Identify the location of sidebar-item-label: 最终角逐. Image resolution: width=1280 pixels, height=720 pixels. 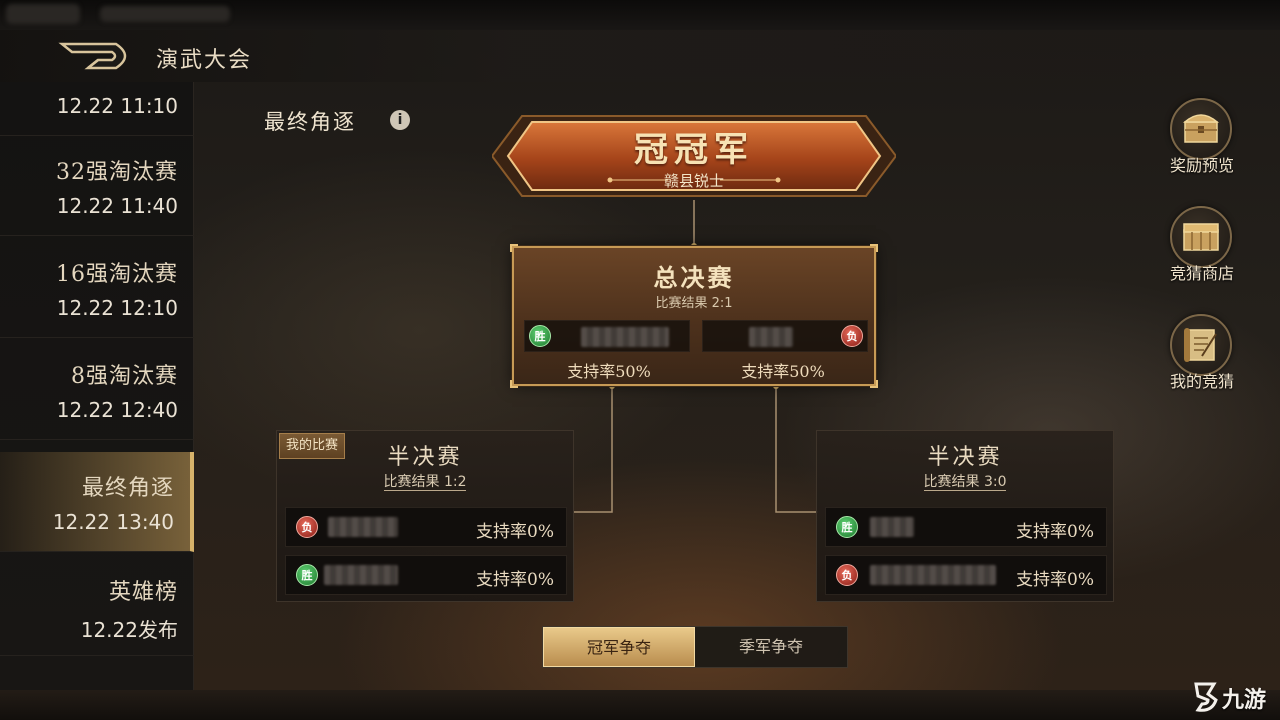
(127, 488).